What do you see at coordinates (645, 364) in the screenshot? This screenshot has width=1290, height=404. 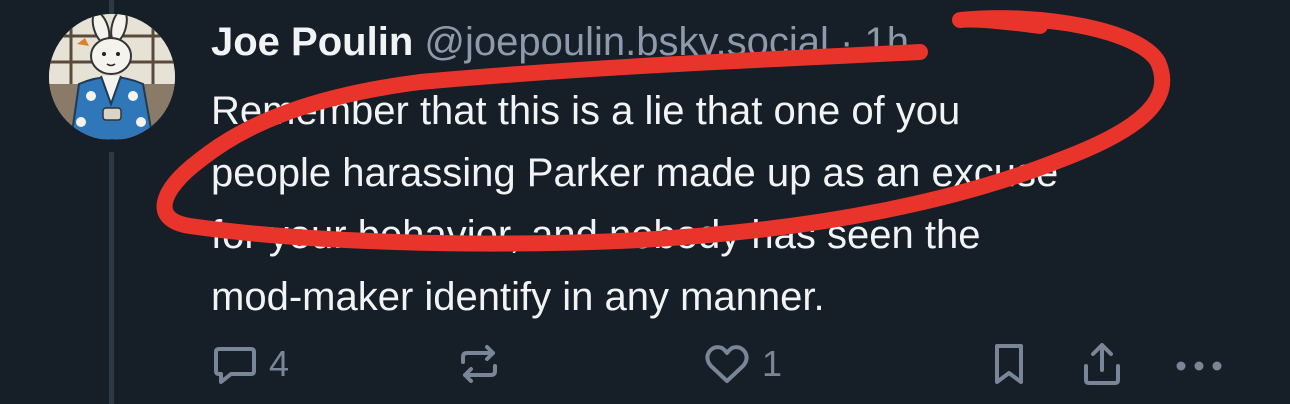 I see `post-actions: 4 1` at bounding box center [645, 364].